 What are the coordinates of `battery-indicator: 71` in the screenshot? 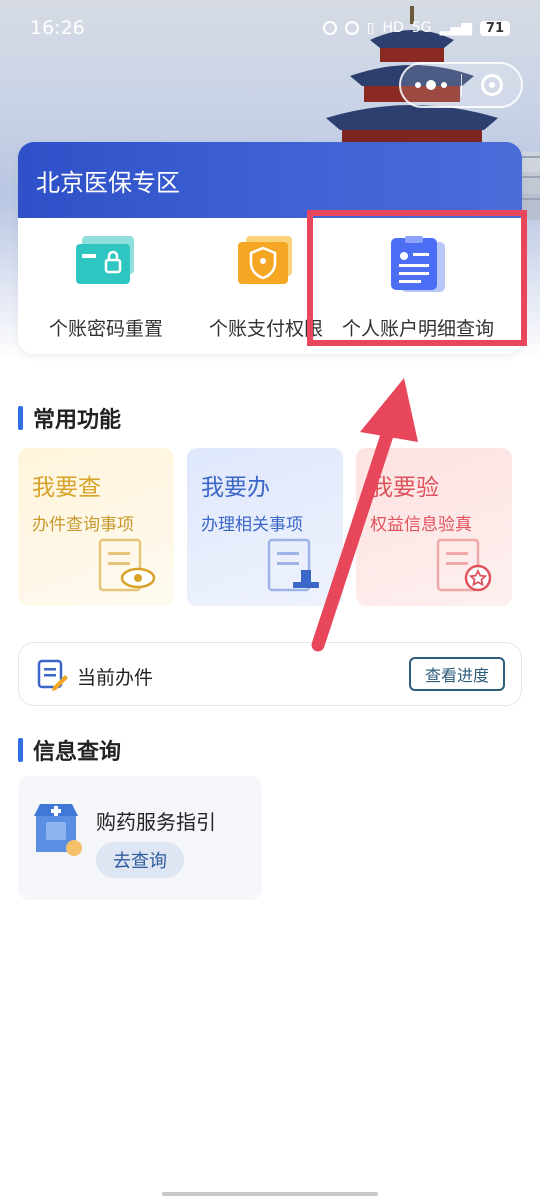 It's located at (494, 28).